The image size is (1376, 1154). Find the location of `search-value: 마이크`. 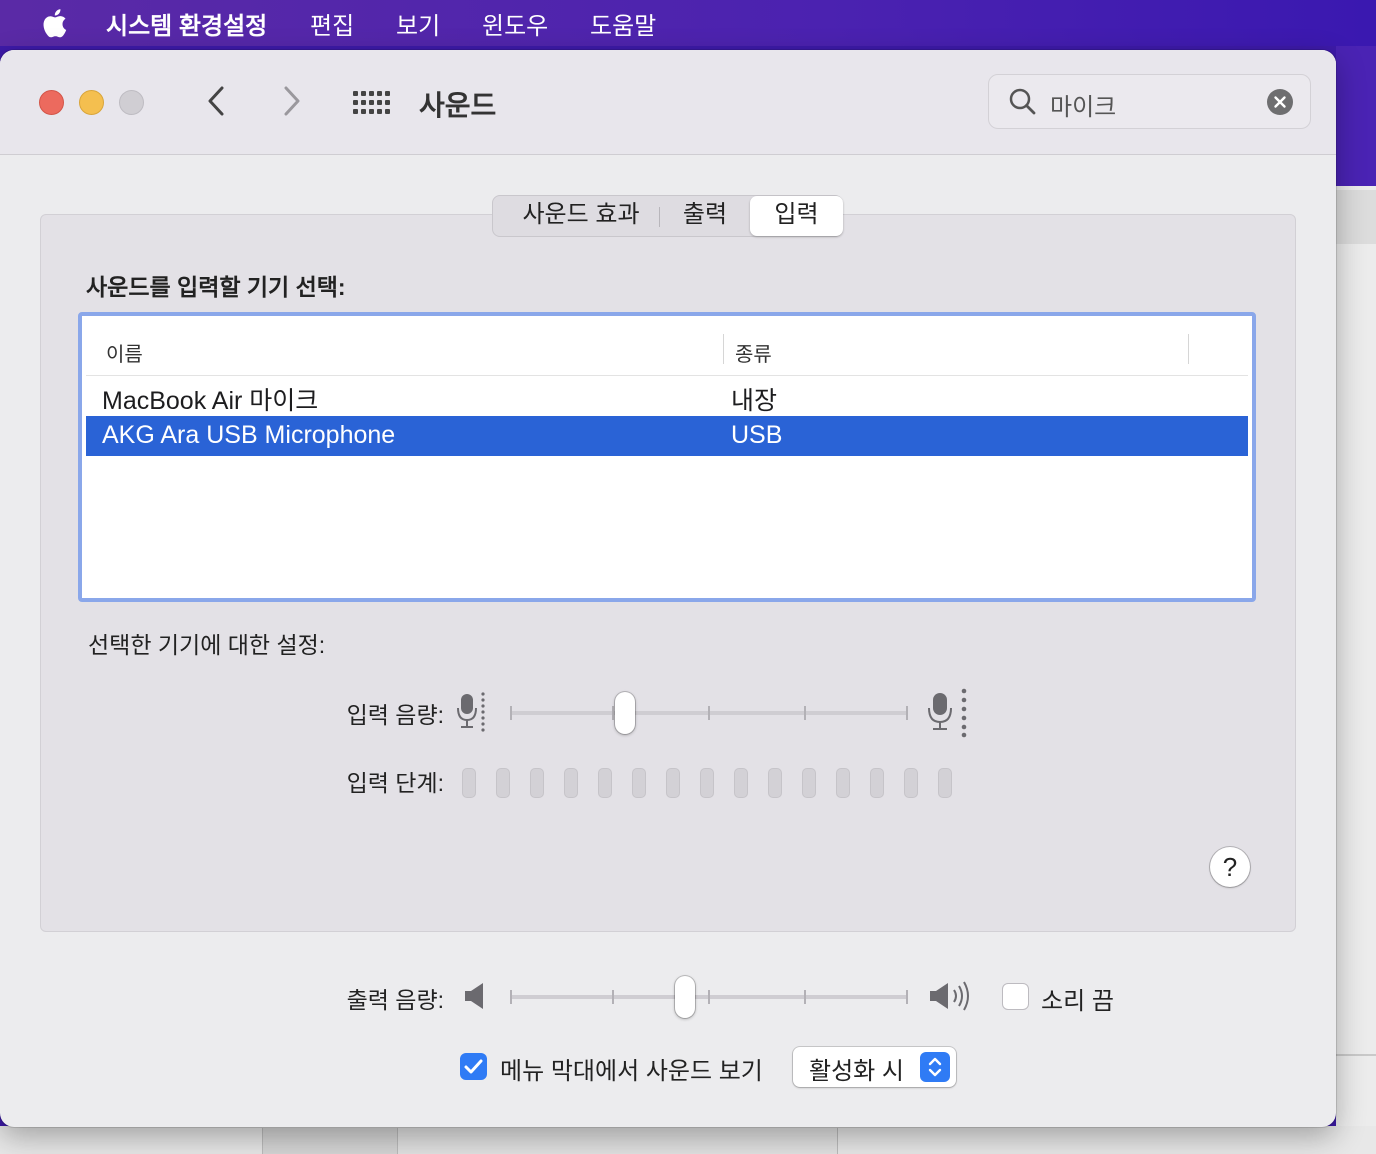

search-value: 마이크 is located at coordinates (1083, 104).